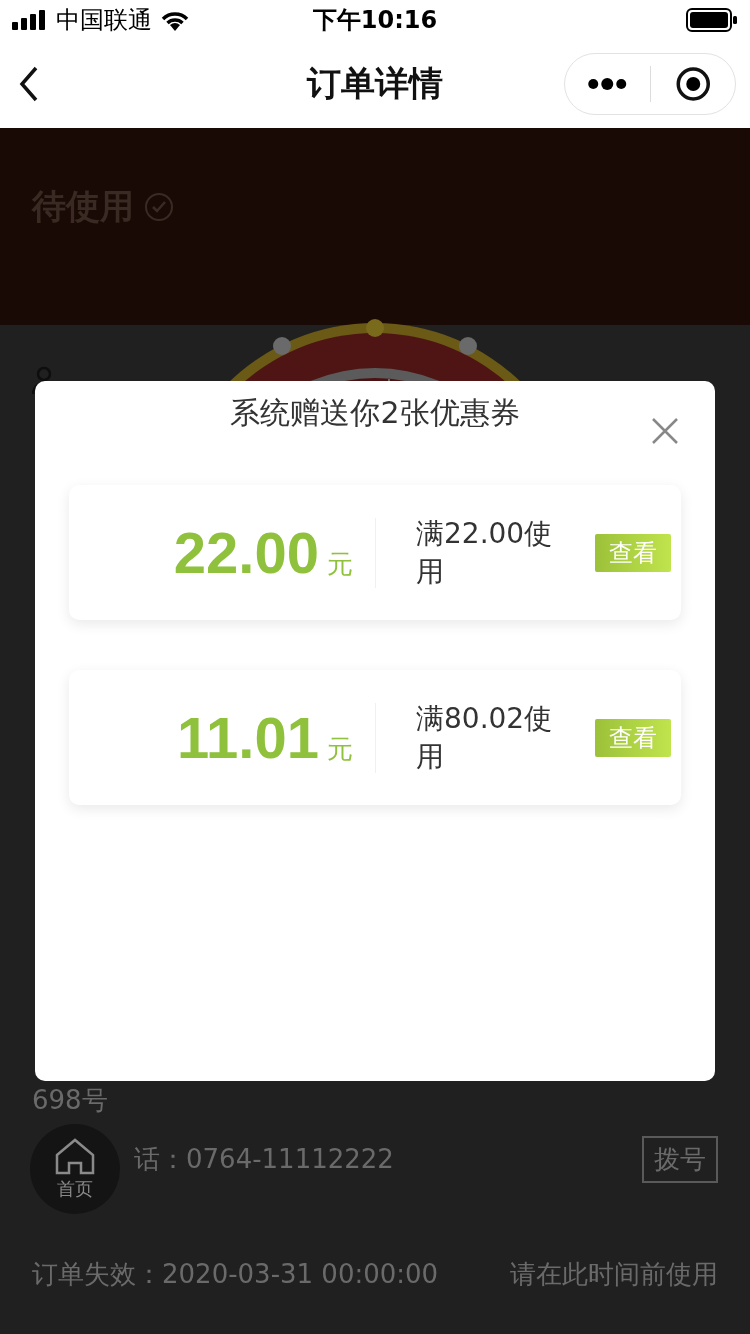  What do you see at coordinates (248, 737) in the screenshot?
I see `coupon-amount: 11.01` at bounding box center [248, 737].